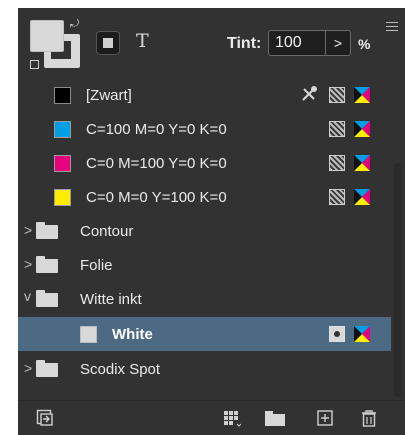 The height and width of the screenshot is (435, 405). I want to click on swatch-row-magenta: C=0 M=100 Y=0 K=0, so click(204, 163).